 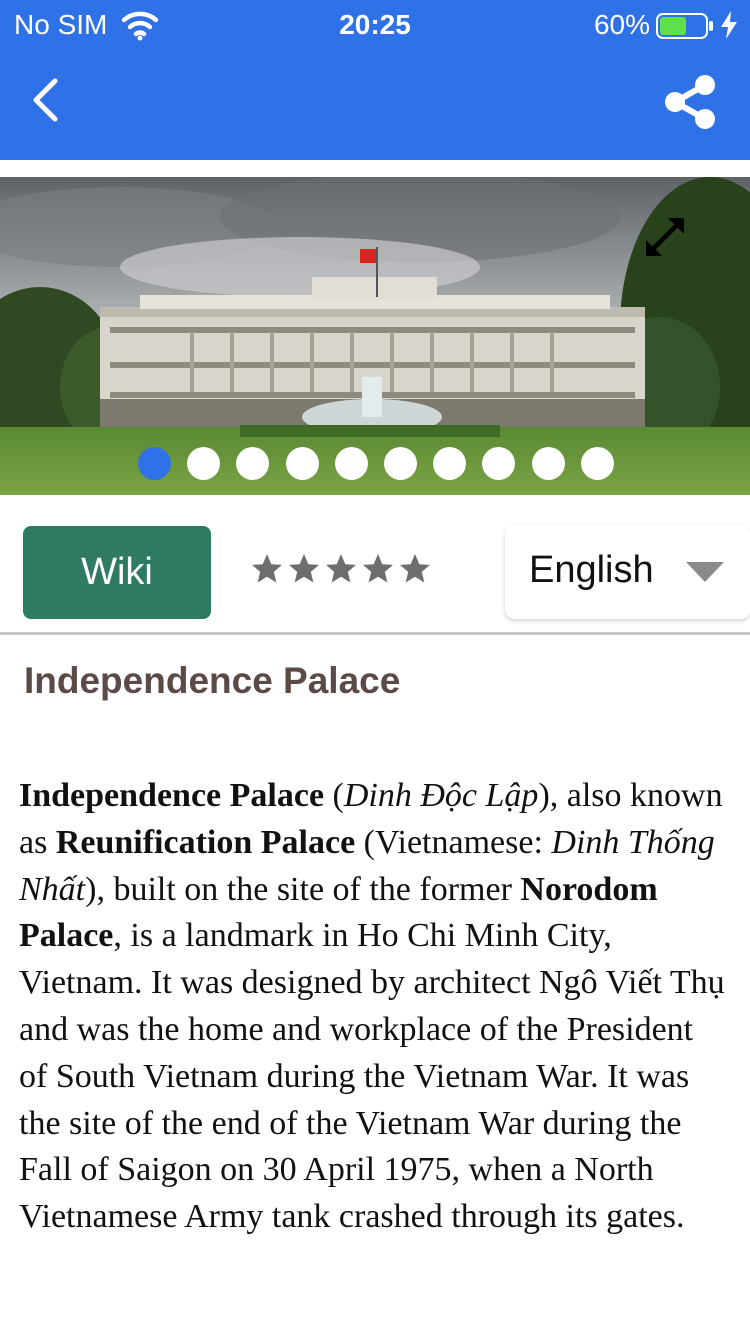 I want to click on fullscreen-button, so click(x=665, y=237).